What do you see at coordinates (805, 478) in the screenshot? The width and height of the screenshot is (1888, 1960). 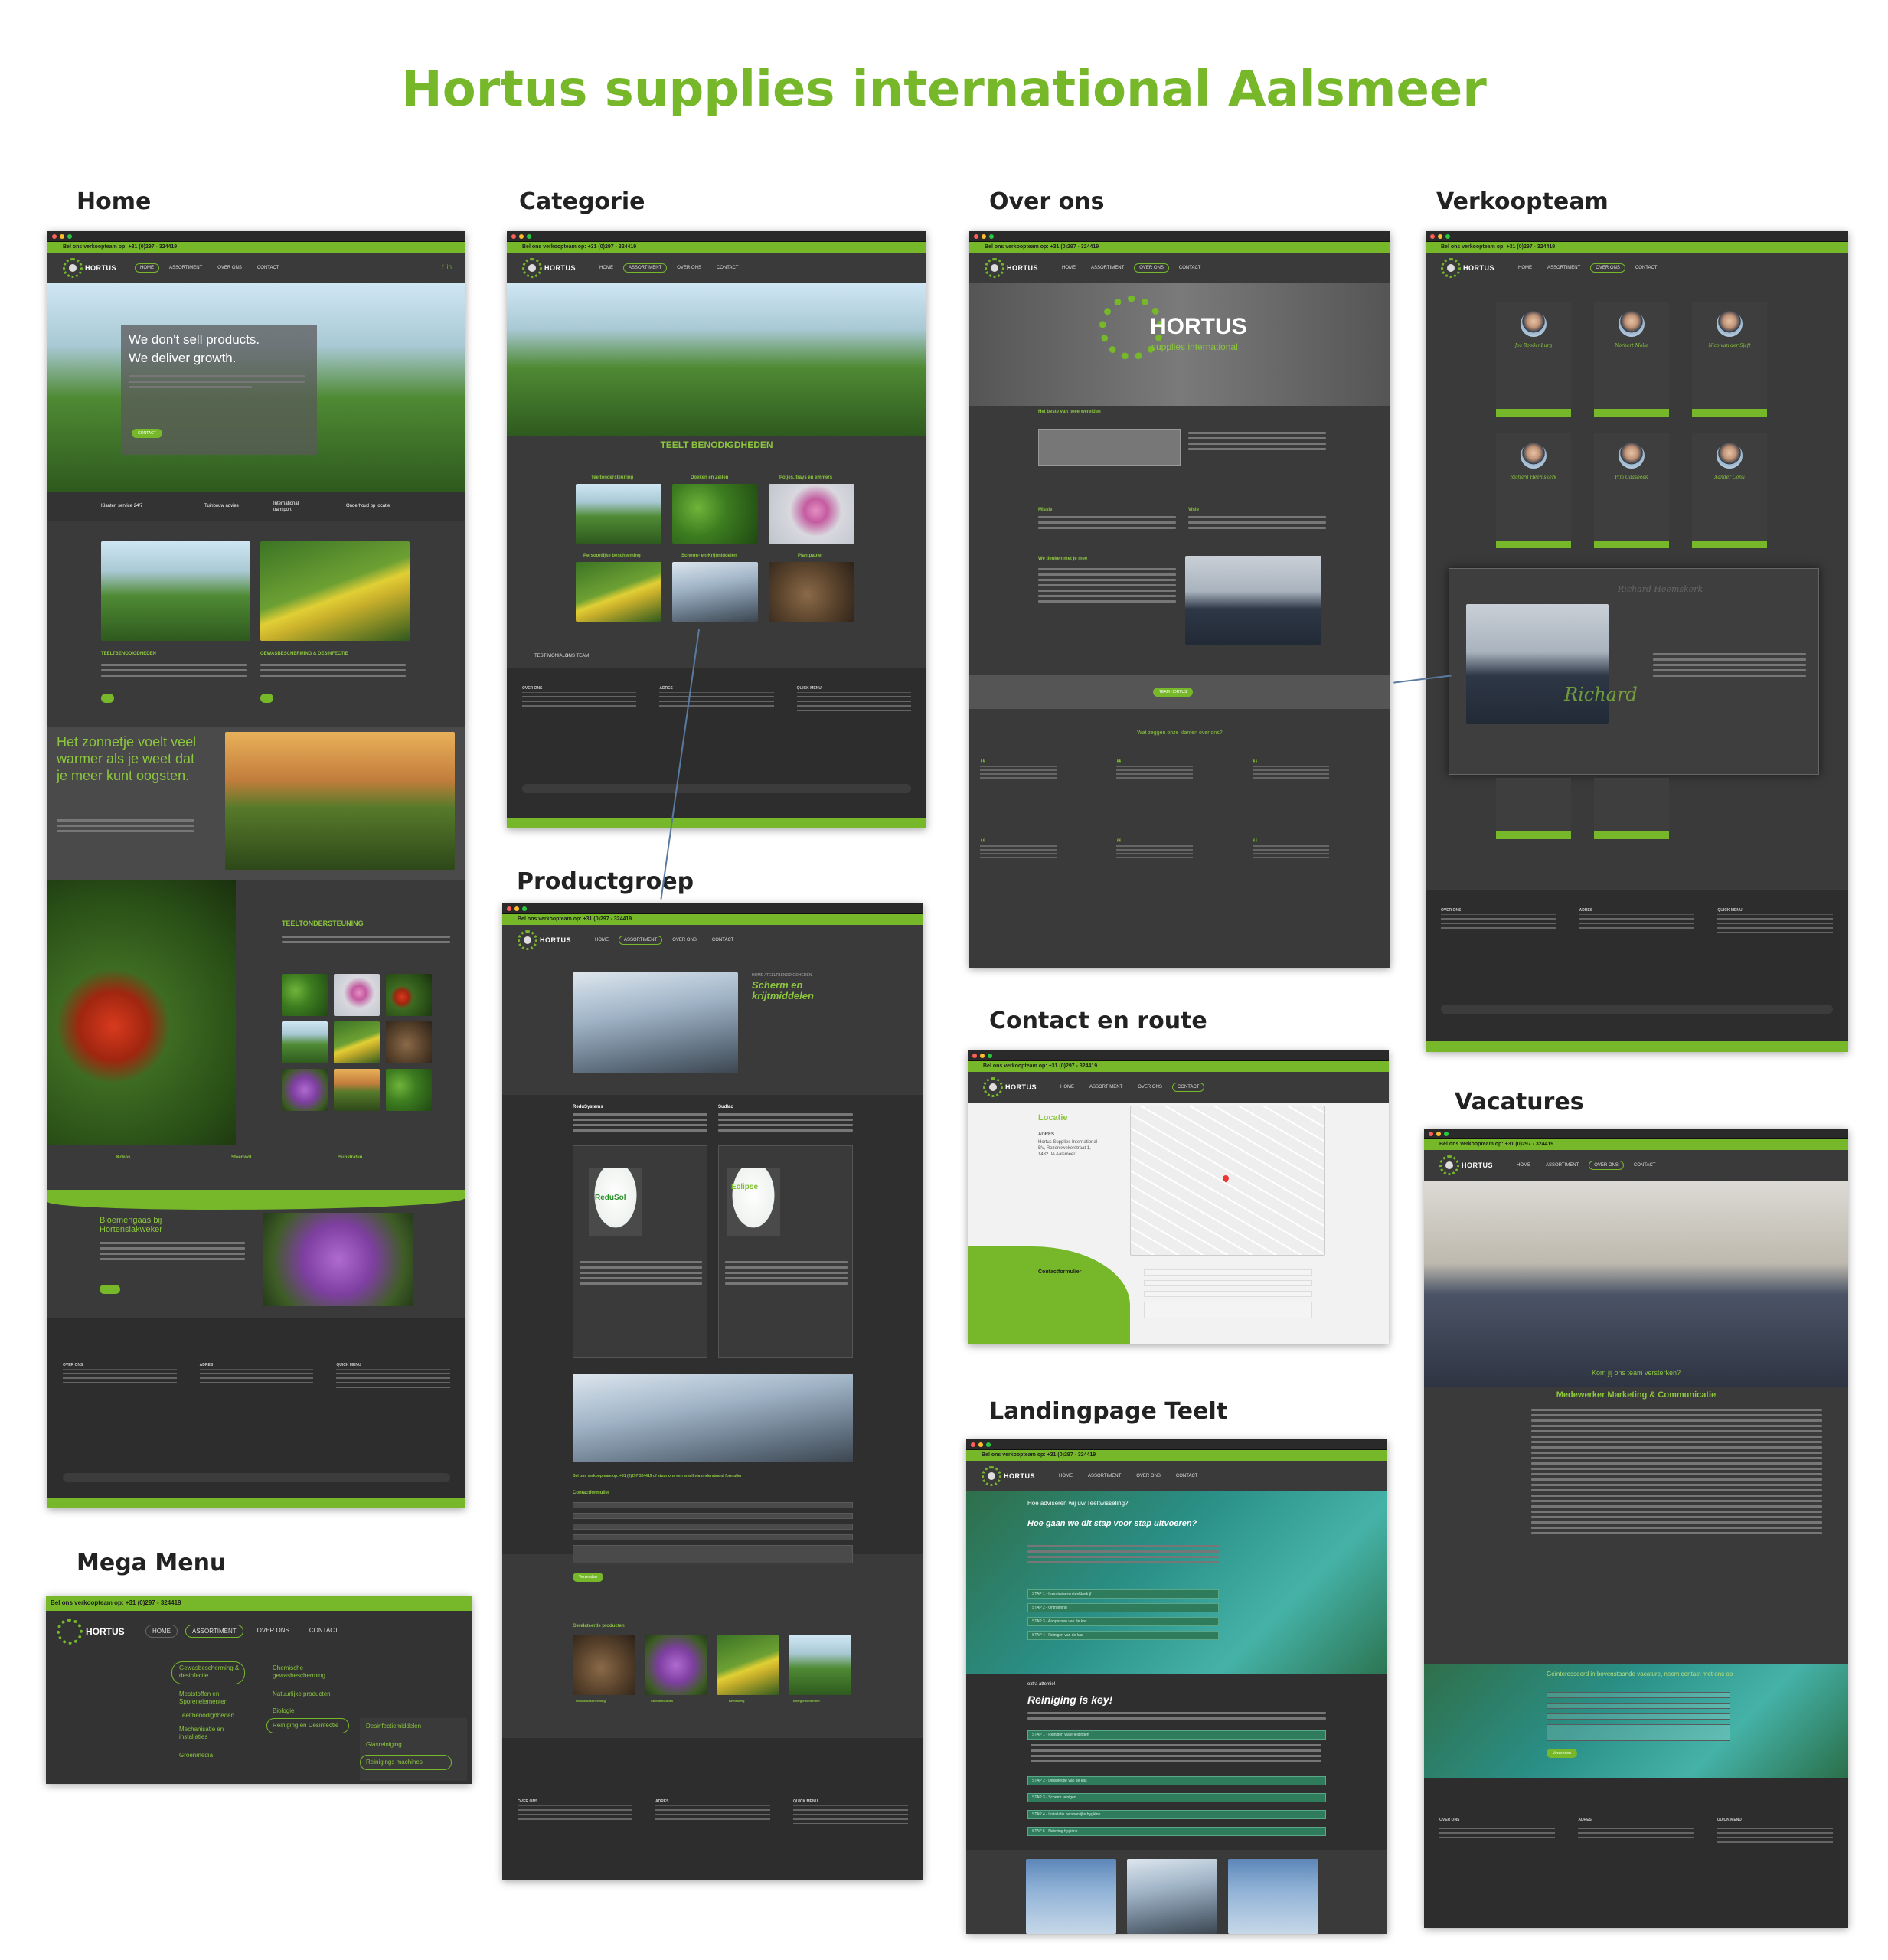 I see `tile-title: Potjes, trays en emmers` at bounding box center [805, 478].